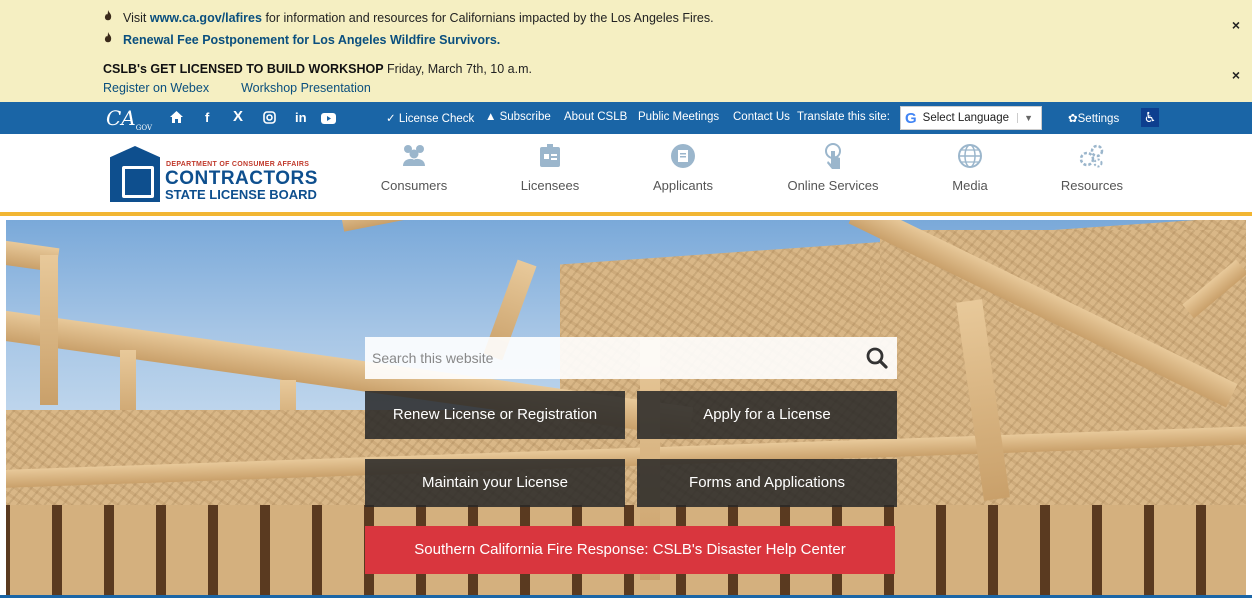  Describe the element at coordinates (970, 156) in the screenshot. I see `globe-icon` at that location.